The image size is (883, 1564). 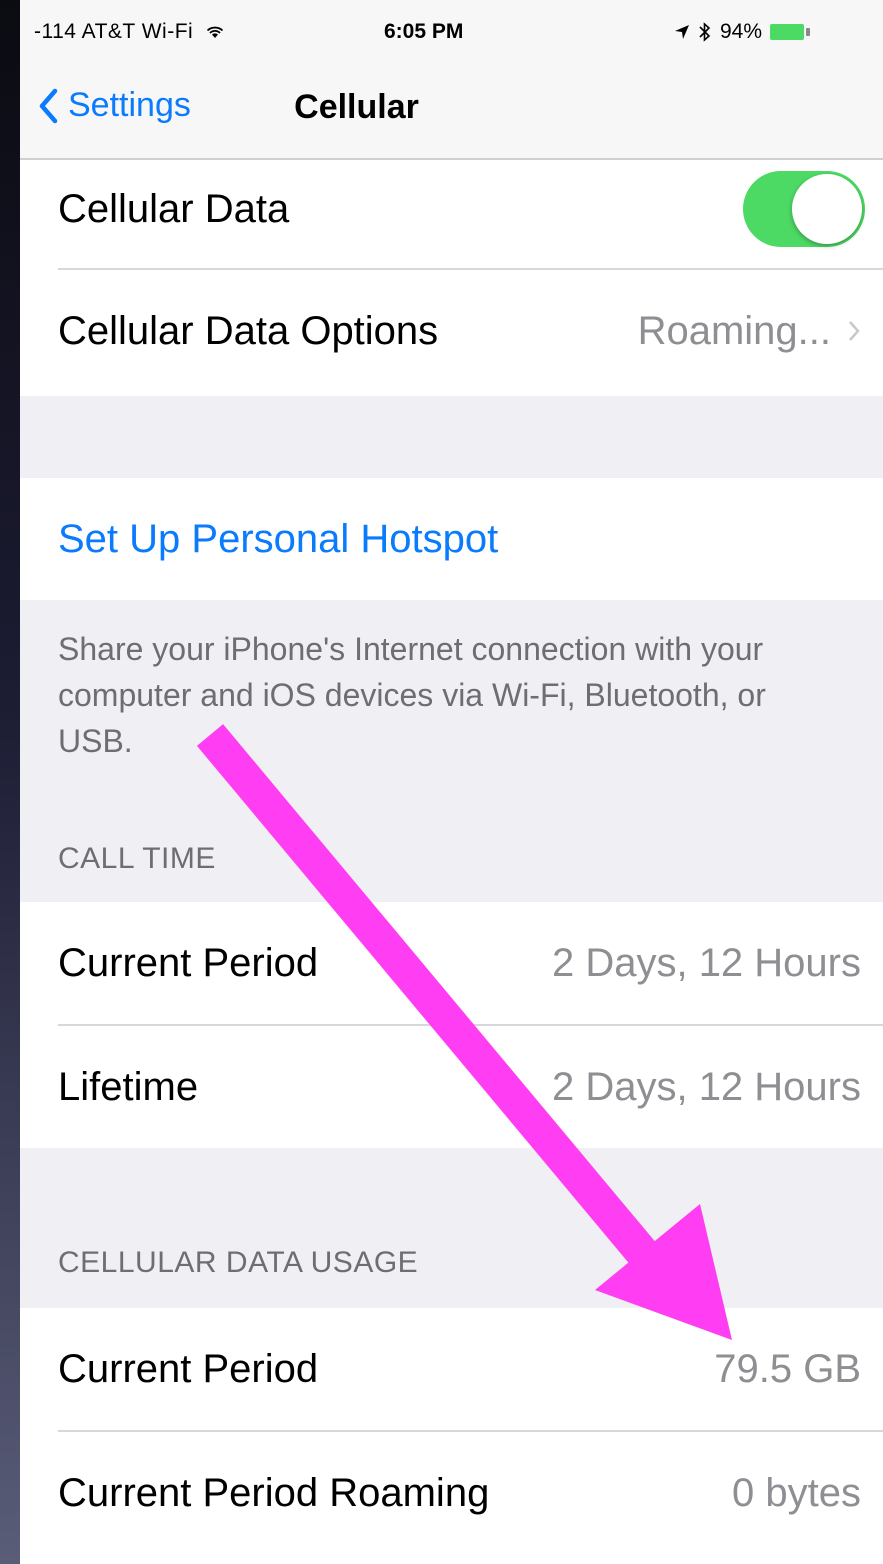 What do you see at coordinates (238, 1262) in the screenshot?
I see `cellular-data-usage-header: CELLULAR DATA USAGE` at bounding box center [238, 1262].